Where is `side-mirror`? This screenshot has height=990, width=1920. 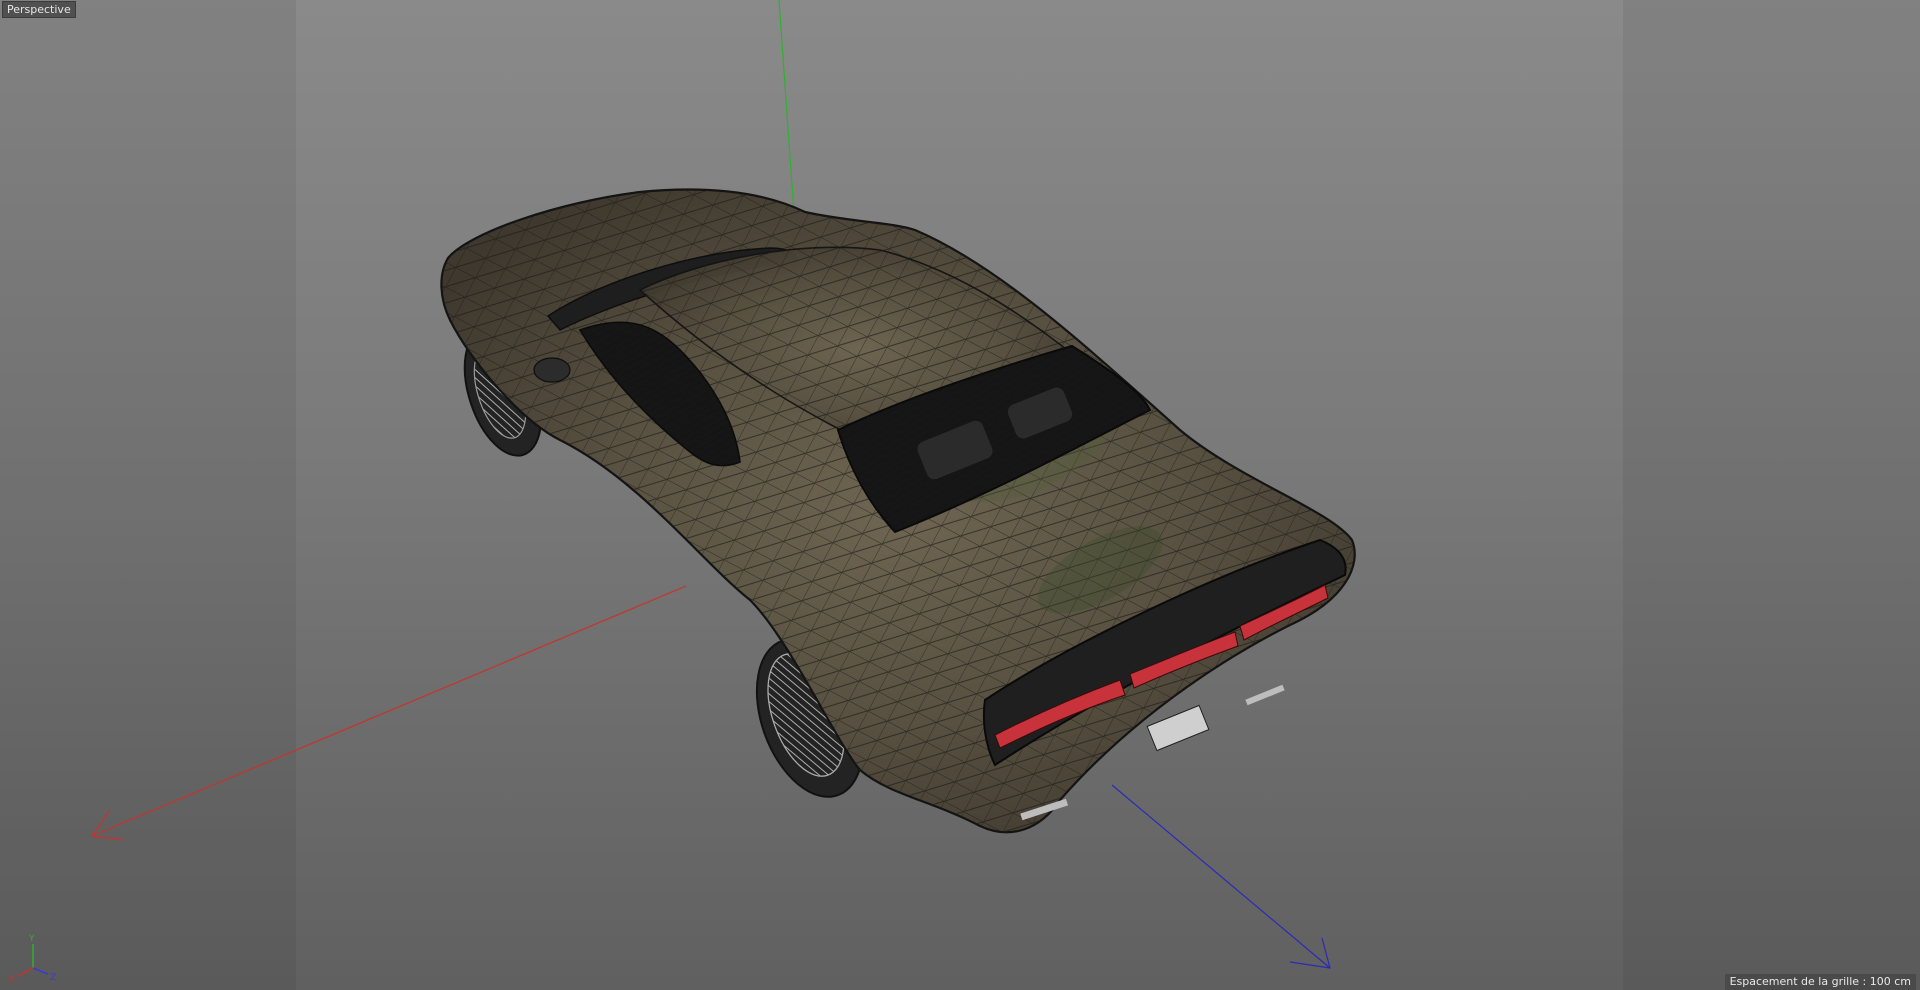
side-mirror is located at coordinates (552, 370).